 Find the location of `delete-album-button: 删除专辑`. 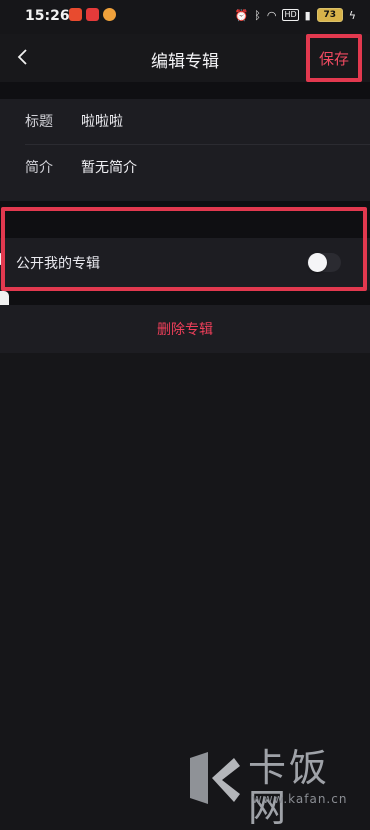

delete-album-button: 删除专辑 is located at coordinates (185, 329).